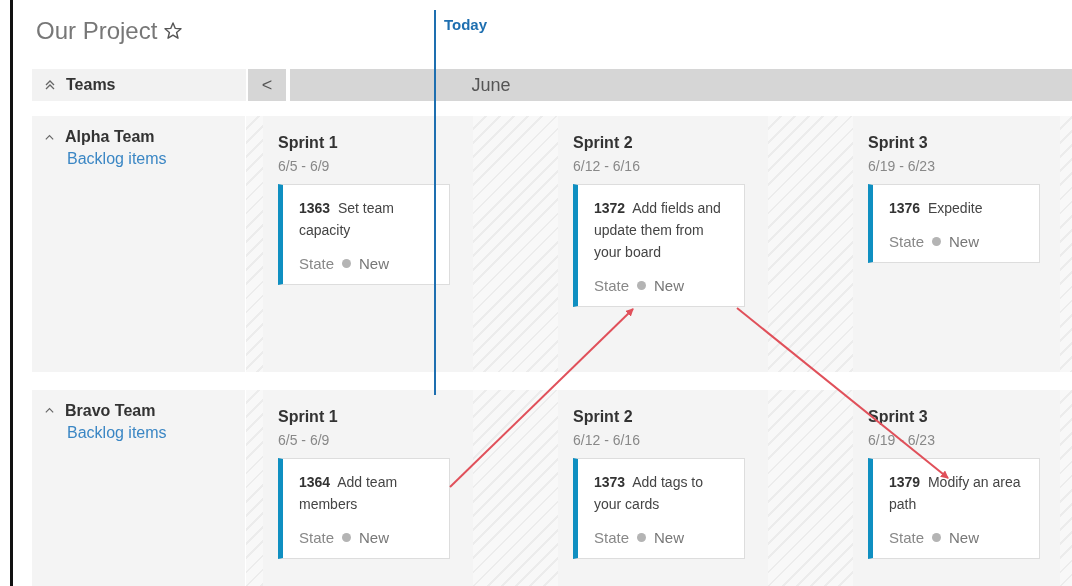 The height and width of the screenshot is (586, 1072). I want to click on today-label: Today, so click(466, 24).